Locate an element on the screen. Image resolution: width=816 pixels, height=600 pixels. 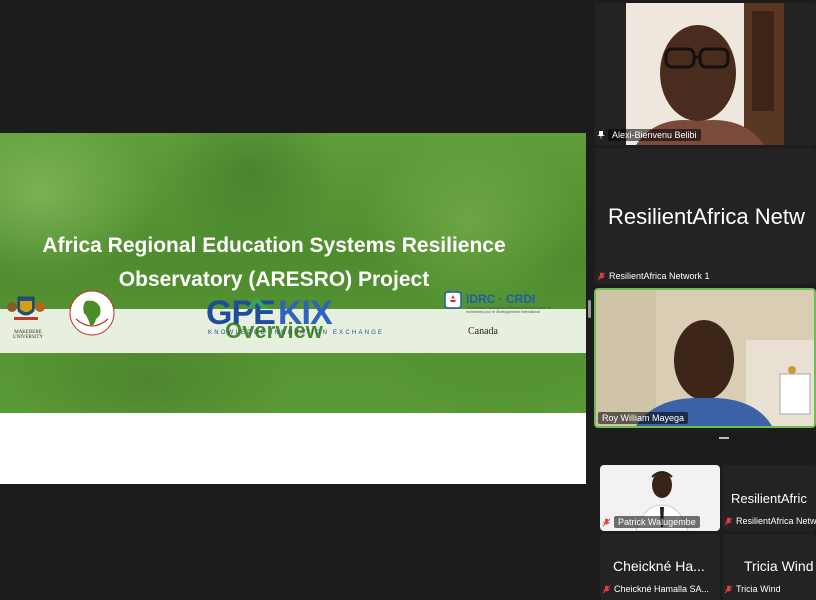
makerere-logo-text: MAKERERE UNIVERSITY is located at coordinates (28, 335).